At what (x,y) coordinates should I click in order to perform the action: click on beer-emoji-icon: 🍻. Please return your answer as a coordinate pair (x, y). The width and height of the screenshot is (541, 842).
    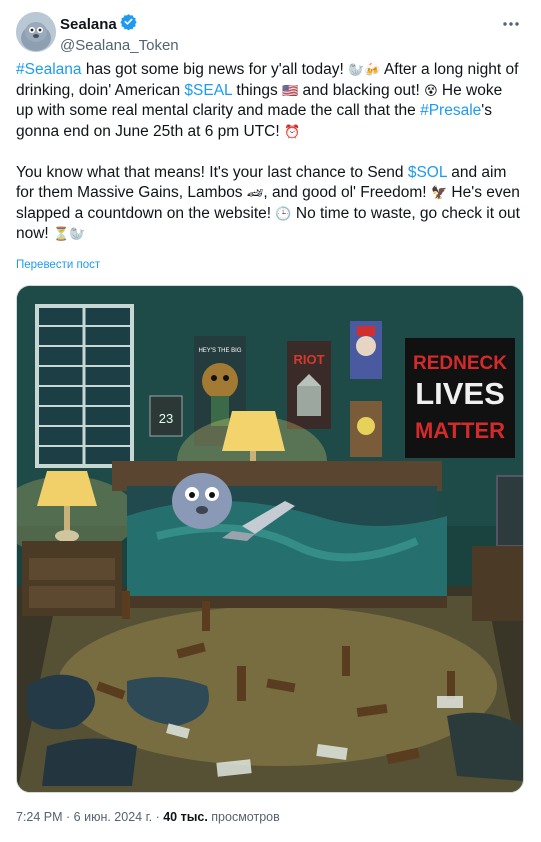
    Looking at the image, I should click on (372, 69).